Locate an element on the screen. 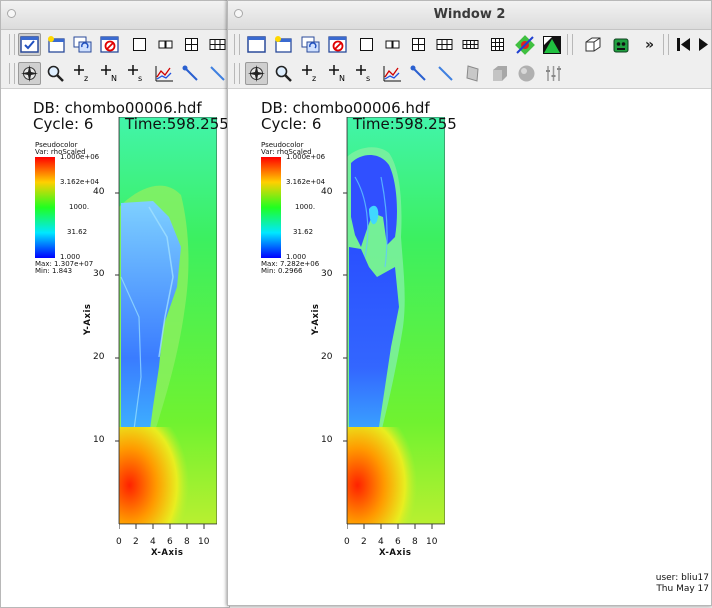  mode-toolbar: z N s is located at coordinates (115, 74).